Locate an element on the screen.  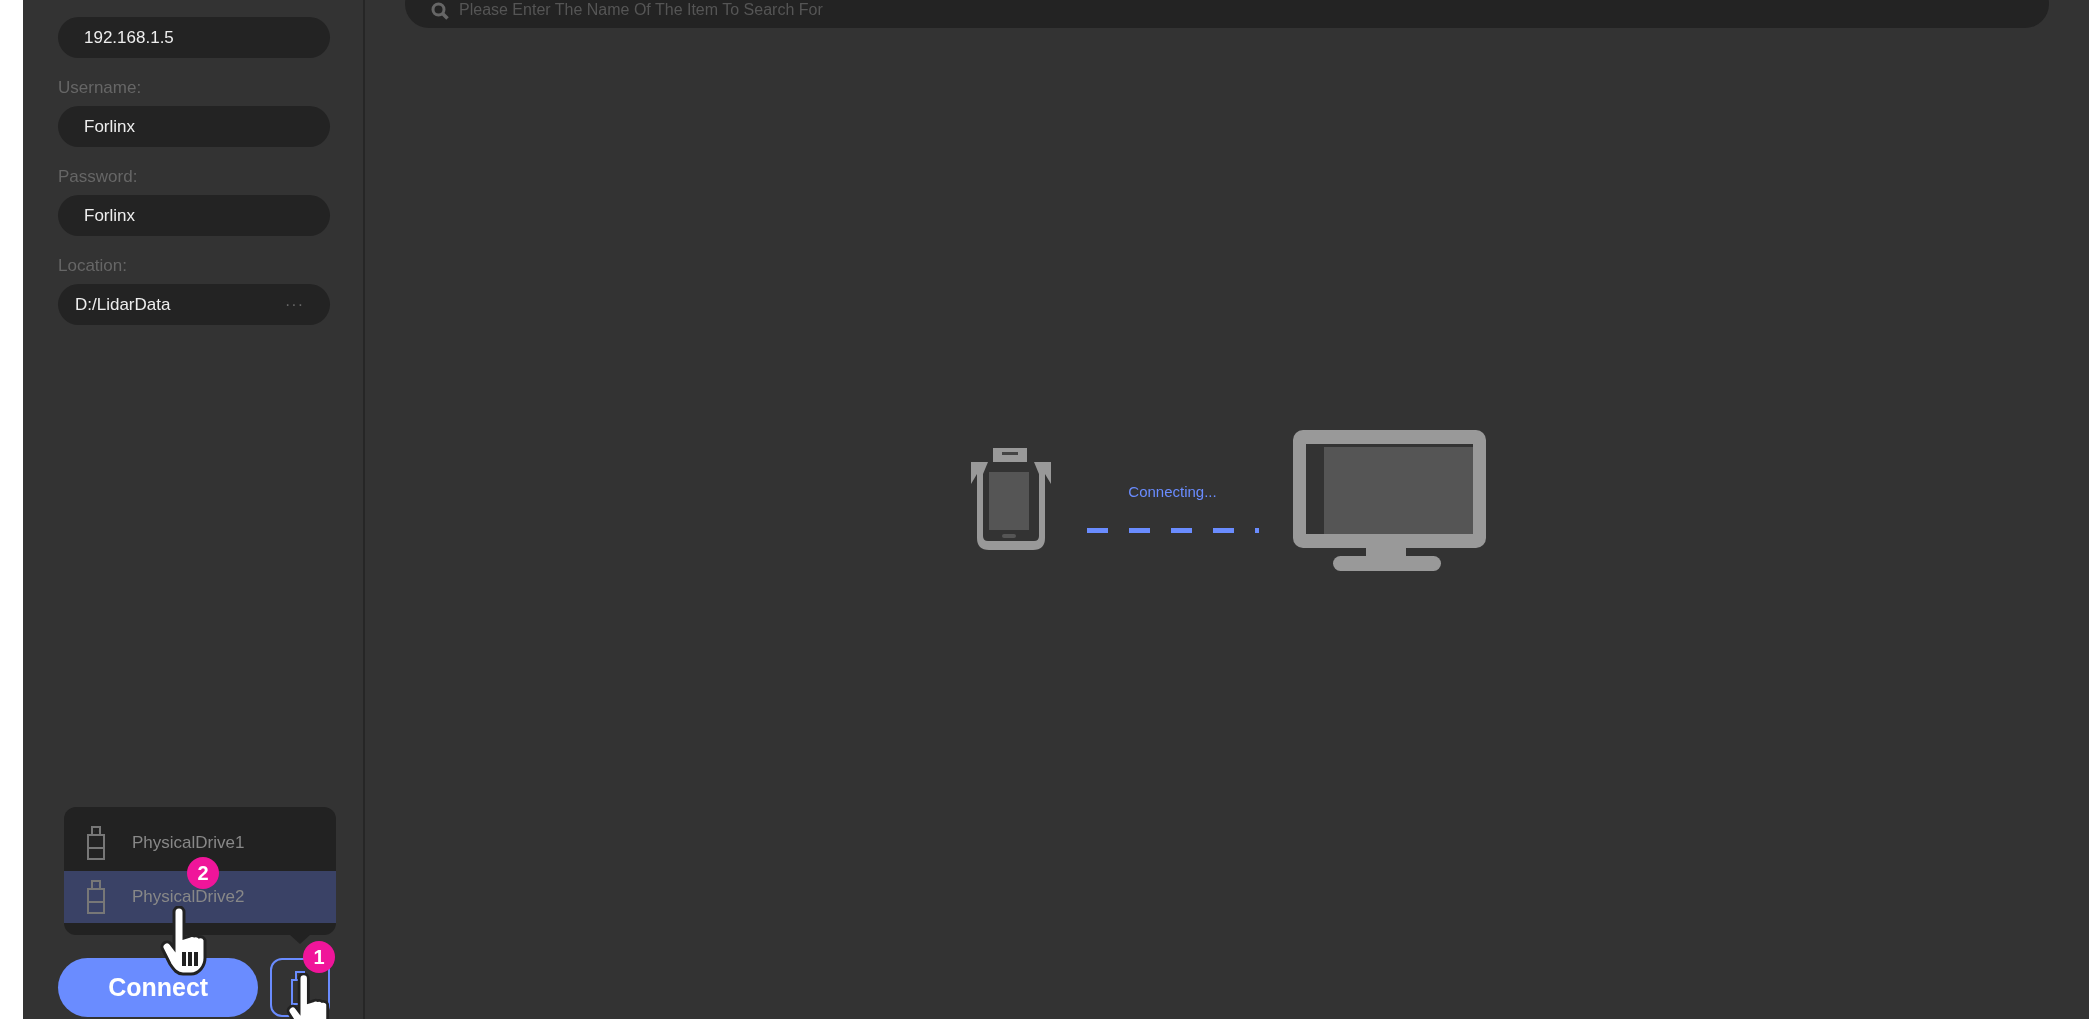
input-field: D:/LidarData ··· is located at coordinates (194, 304).